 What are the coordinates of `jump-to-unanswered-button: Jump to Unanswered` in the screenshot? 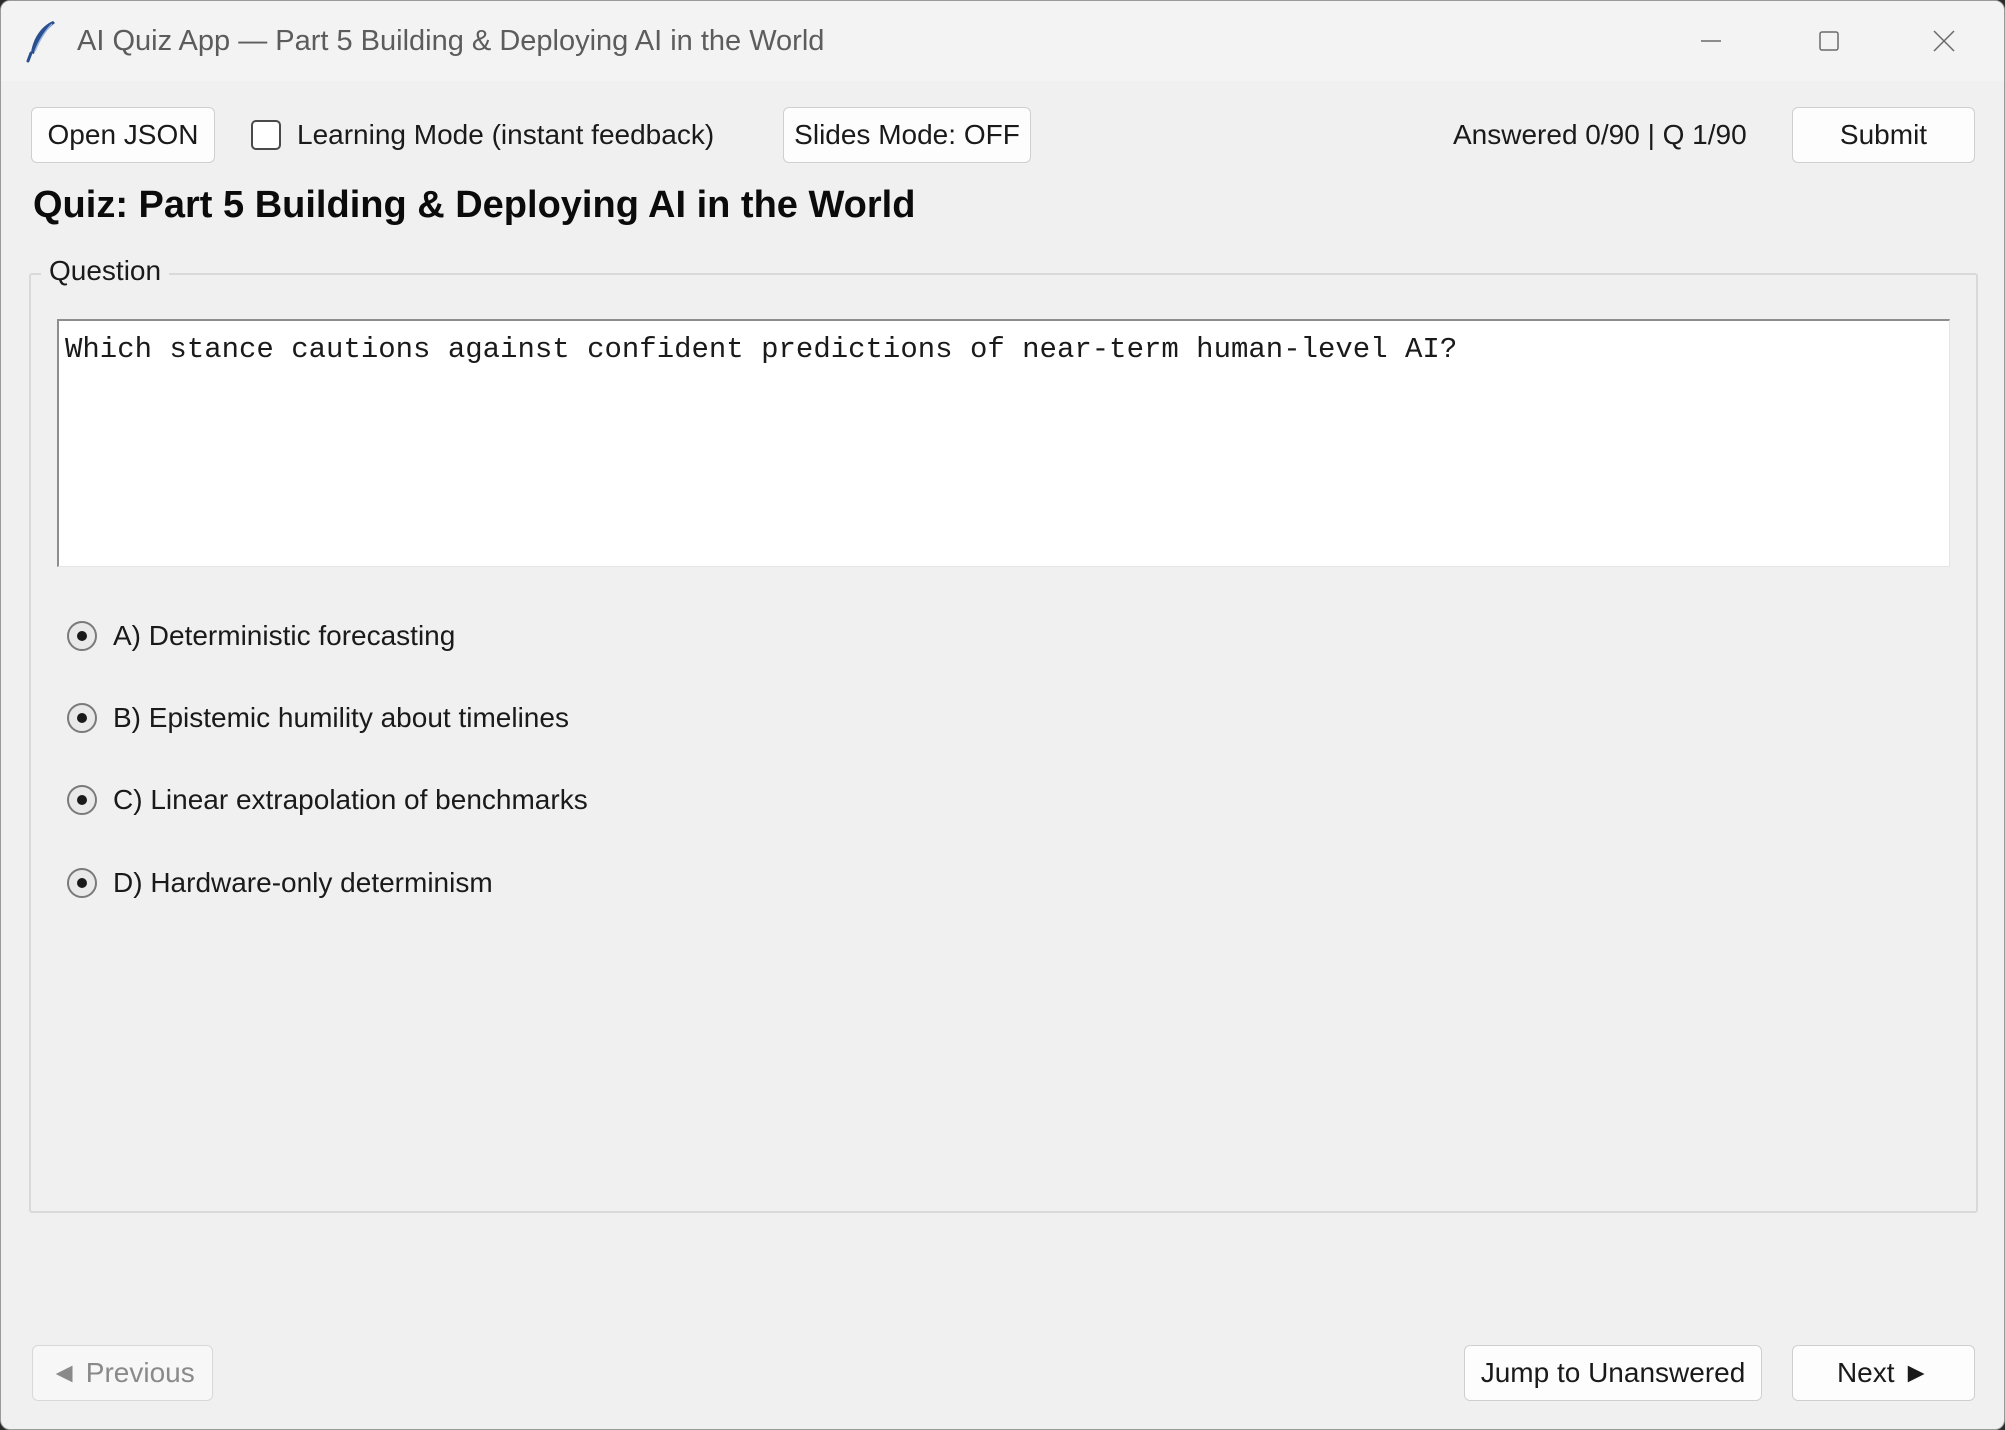 It's located at (1613, 1373).